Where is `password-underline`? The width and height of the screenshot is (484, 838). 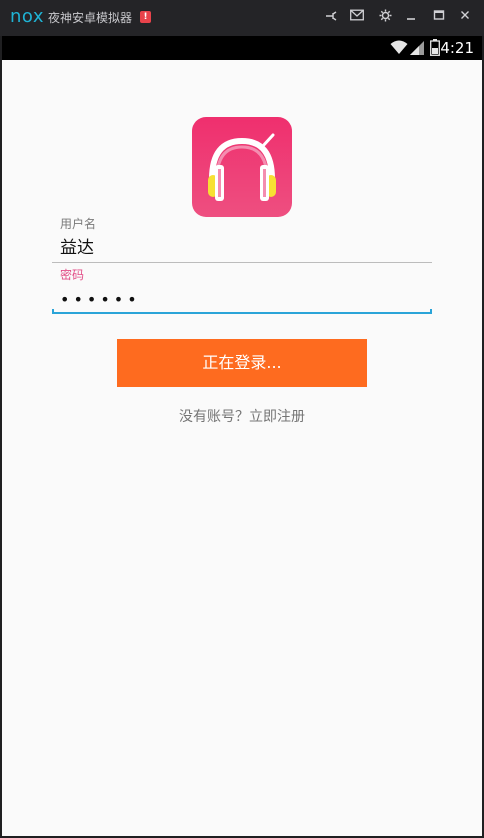 password-underline is located at coordinates (242, 311).